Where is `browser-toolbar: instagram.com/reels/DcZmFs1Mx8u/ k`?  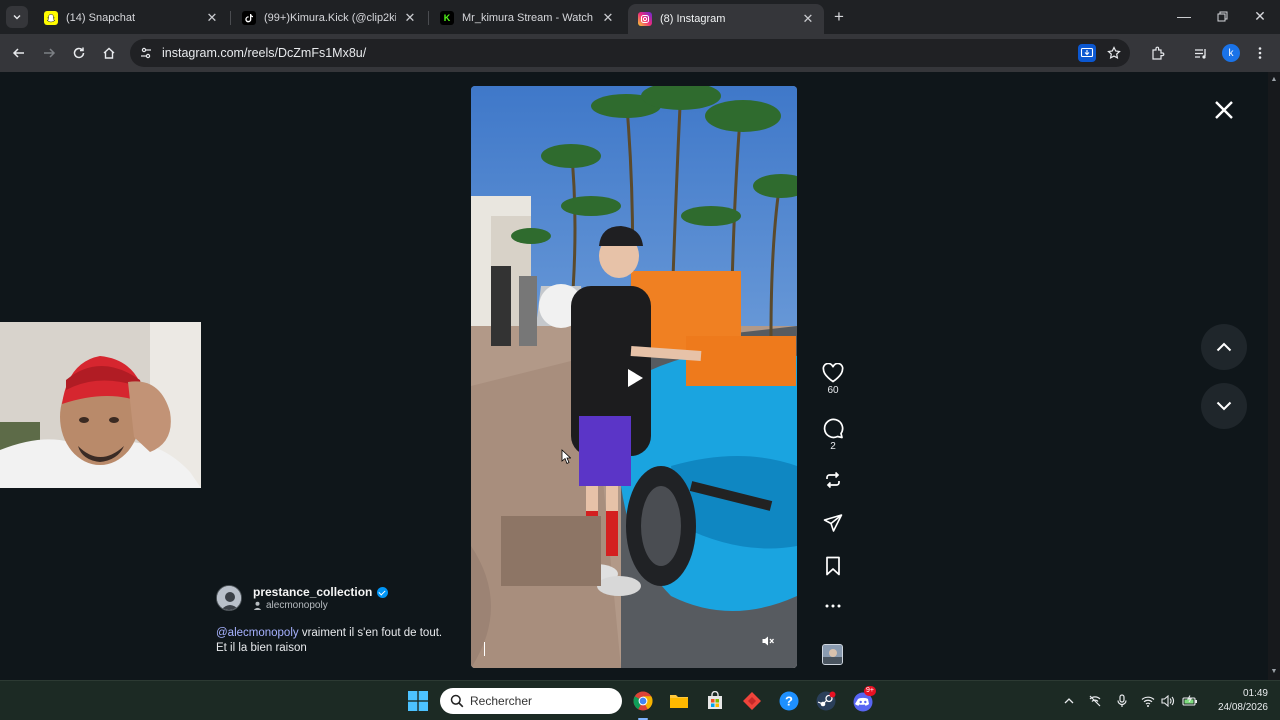 browser-toolbar: instagram.com/reels/DcZmFs1Mx8u/ k is located at coordinates (640, 53).